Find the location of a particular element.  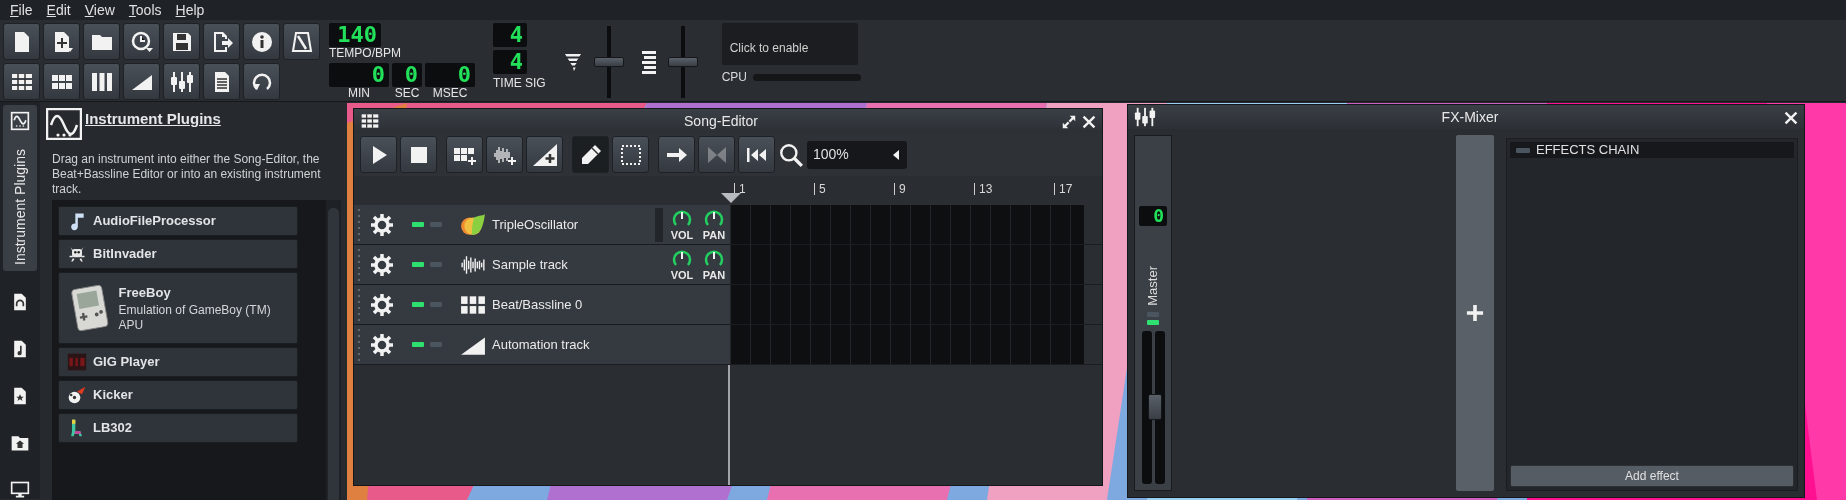

track-name: Automation track is located at coordinates (541, 344).